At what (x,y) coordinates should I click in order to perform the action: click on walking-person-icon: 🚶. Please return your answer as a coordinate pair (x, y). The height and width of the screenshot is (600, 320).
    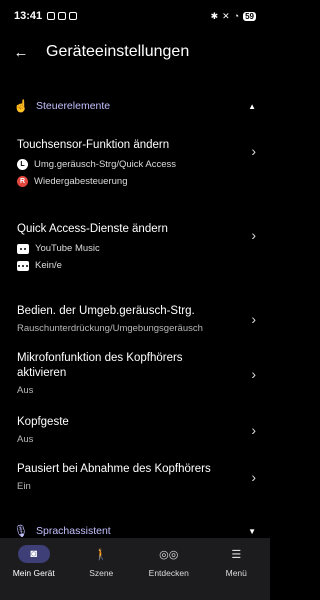
    Looking at the image, I should click on (101, 554).